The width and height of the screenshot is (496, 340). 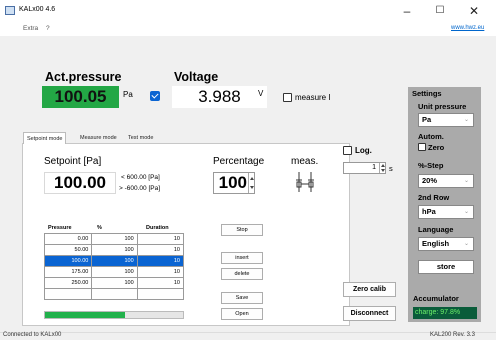 I want to click on second-row-value: hPa, so click(x=429, y=211).